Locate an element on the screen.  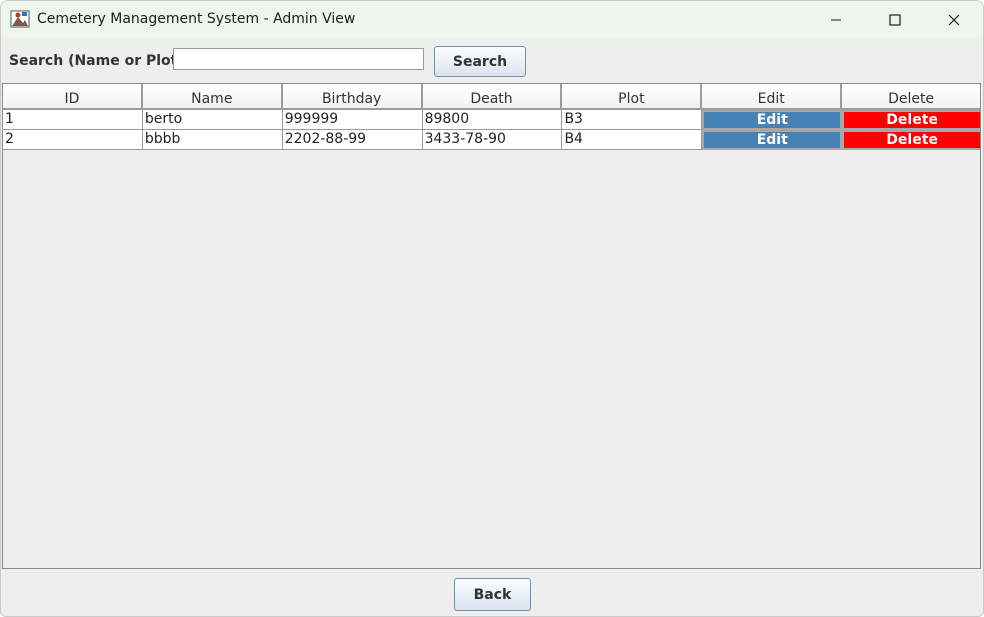
cell-plot: B3 is located at coordinates (632, 120).